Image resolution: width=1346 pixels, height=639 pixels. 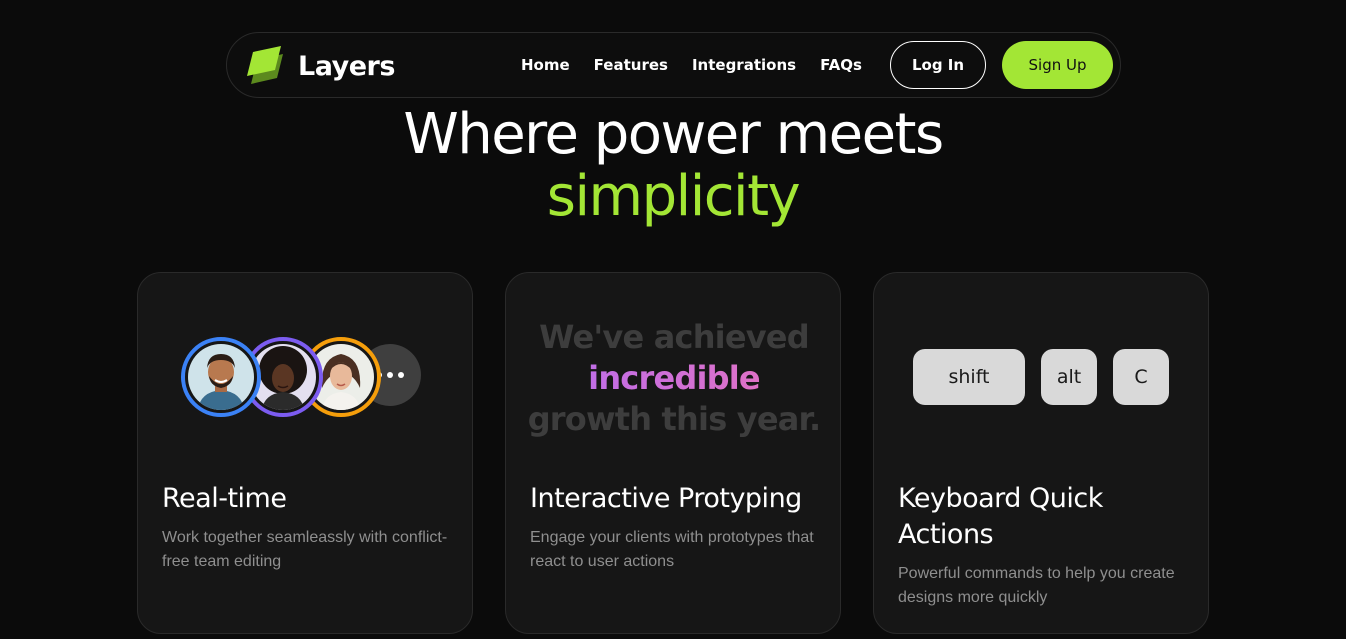 What do you see at coordinates (631, 65) in the screenshot?
I see `nav-link-features: Features` at bounding box center [631, 65].